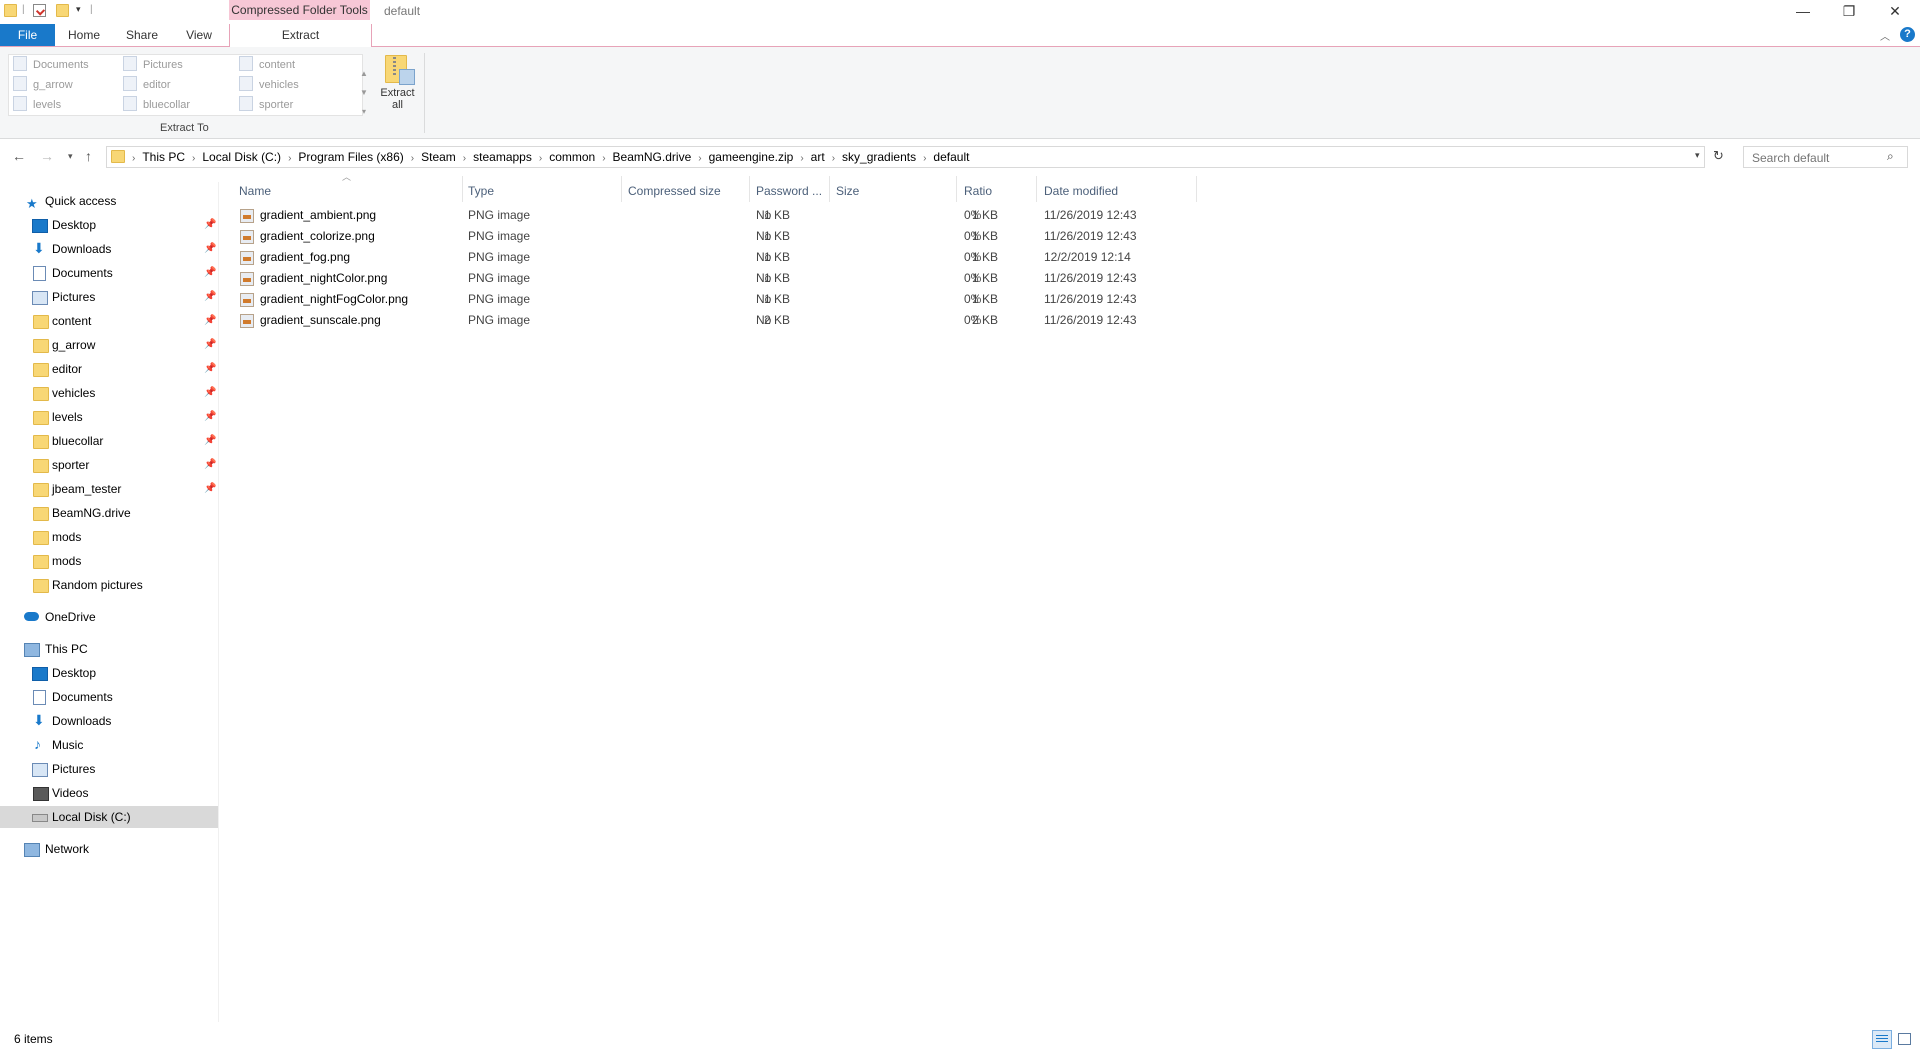  Describe the element at coordinates (255, 191) in the screenshot. I see `column-header-name: Name` at that location.